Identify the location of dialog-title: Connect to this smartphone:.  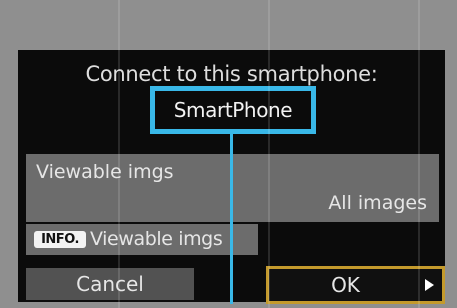
(231, 74).